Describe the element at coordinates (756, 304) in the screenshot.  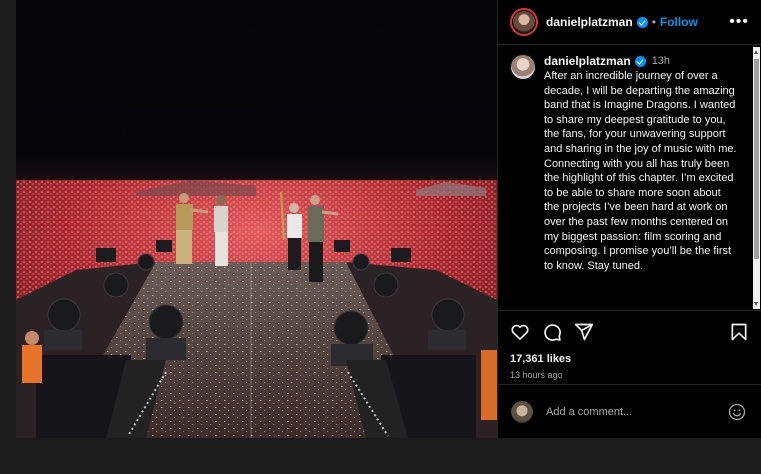
I see `scroll-down-arrow-icon` at that location.